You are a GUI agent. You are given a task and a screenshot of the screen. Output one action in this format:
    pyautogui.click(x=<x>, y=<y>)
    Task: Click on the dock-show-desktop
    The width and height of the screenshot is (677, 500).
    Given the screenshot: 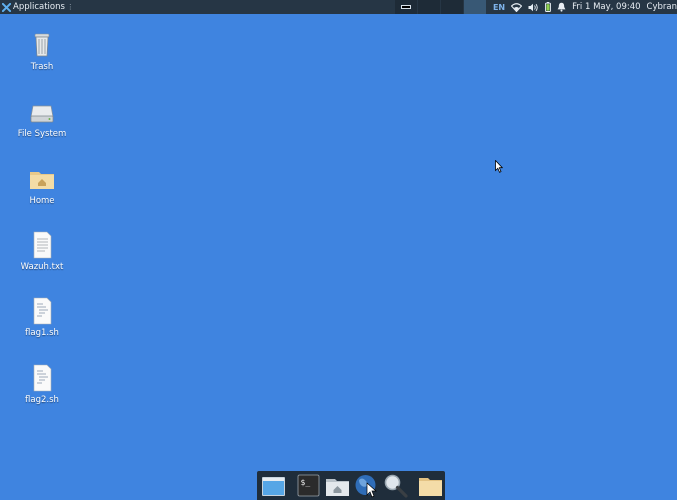 What is the action you would take?
    pyautogui.click(x=273, y=485)
    